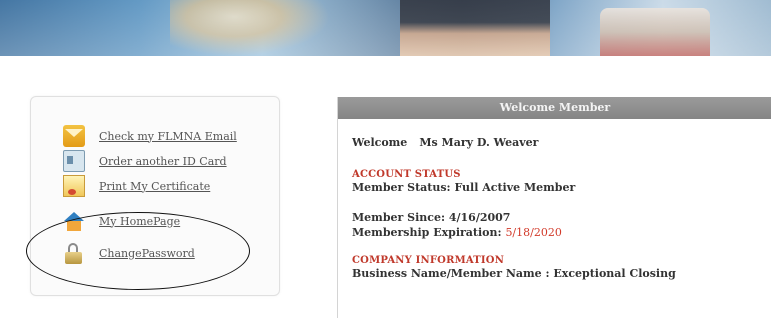 The image size is (771, 318). What do you see at coordinates (74, 186) in the screenshot?
I see `certificate-icon` at bounding box center [74, 186].